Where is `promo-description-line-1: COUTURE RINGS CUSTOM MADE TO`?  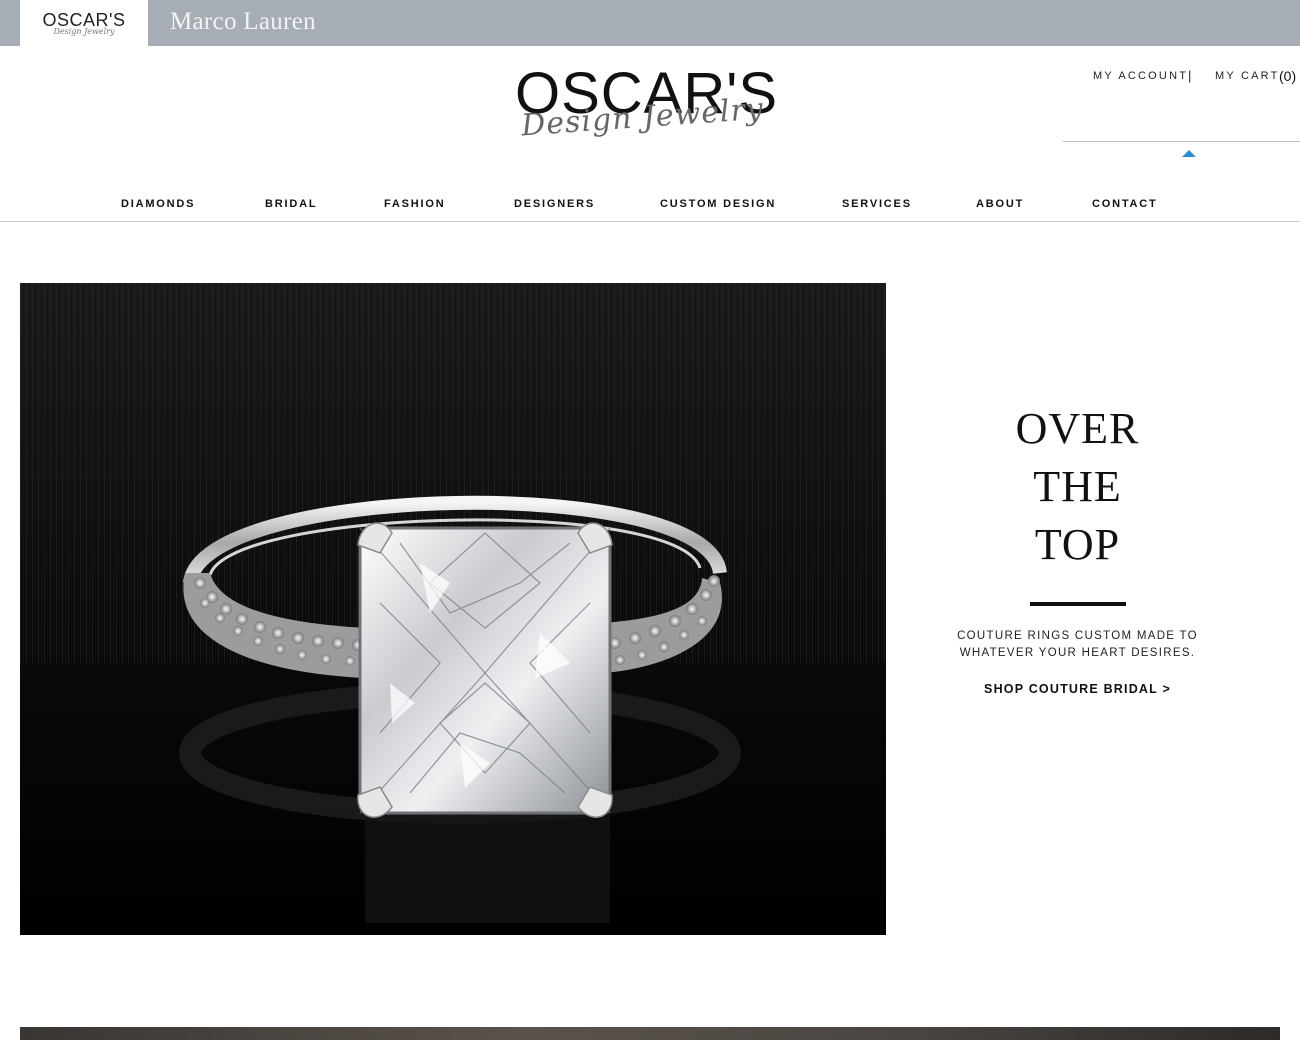
promo-description-line-1: COUTURE RINGS CUSTOM MADE TO is located at coordinates (1077, 636).